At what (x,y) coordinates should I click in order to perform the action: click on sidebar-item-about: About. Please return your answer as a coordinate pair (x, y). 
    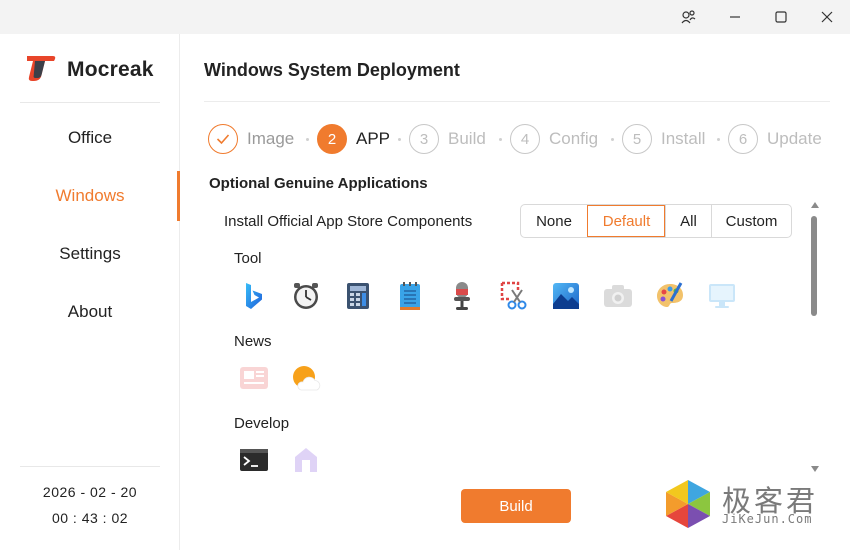
    Looking at the image, I should click on (90, 312).